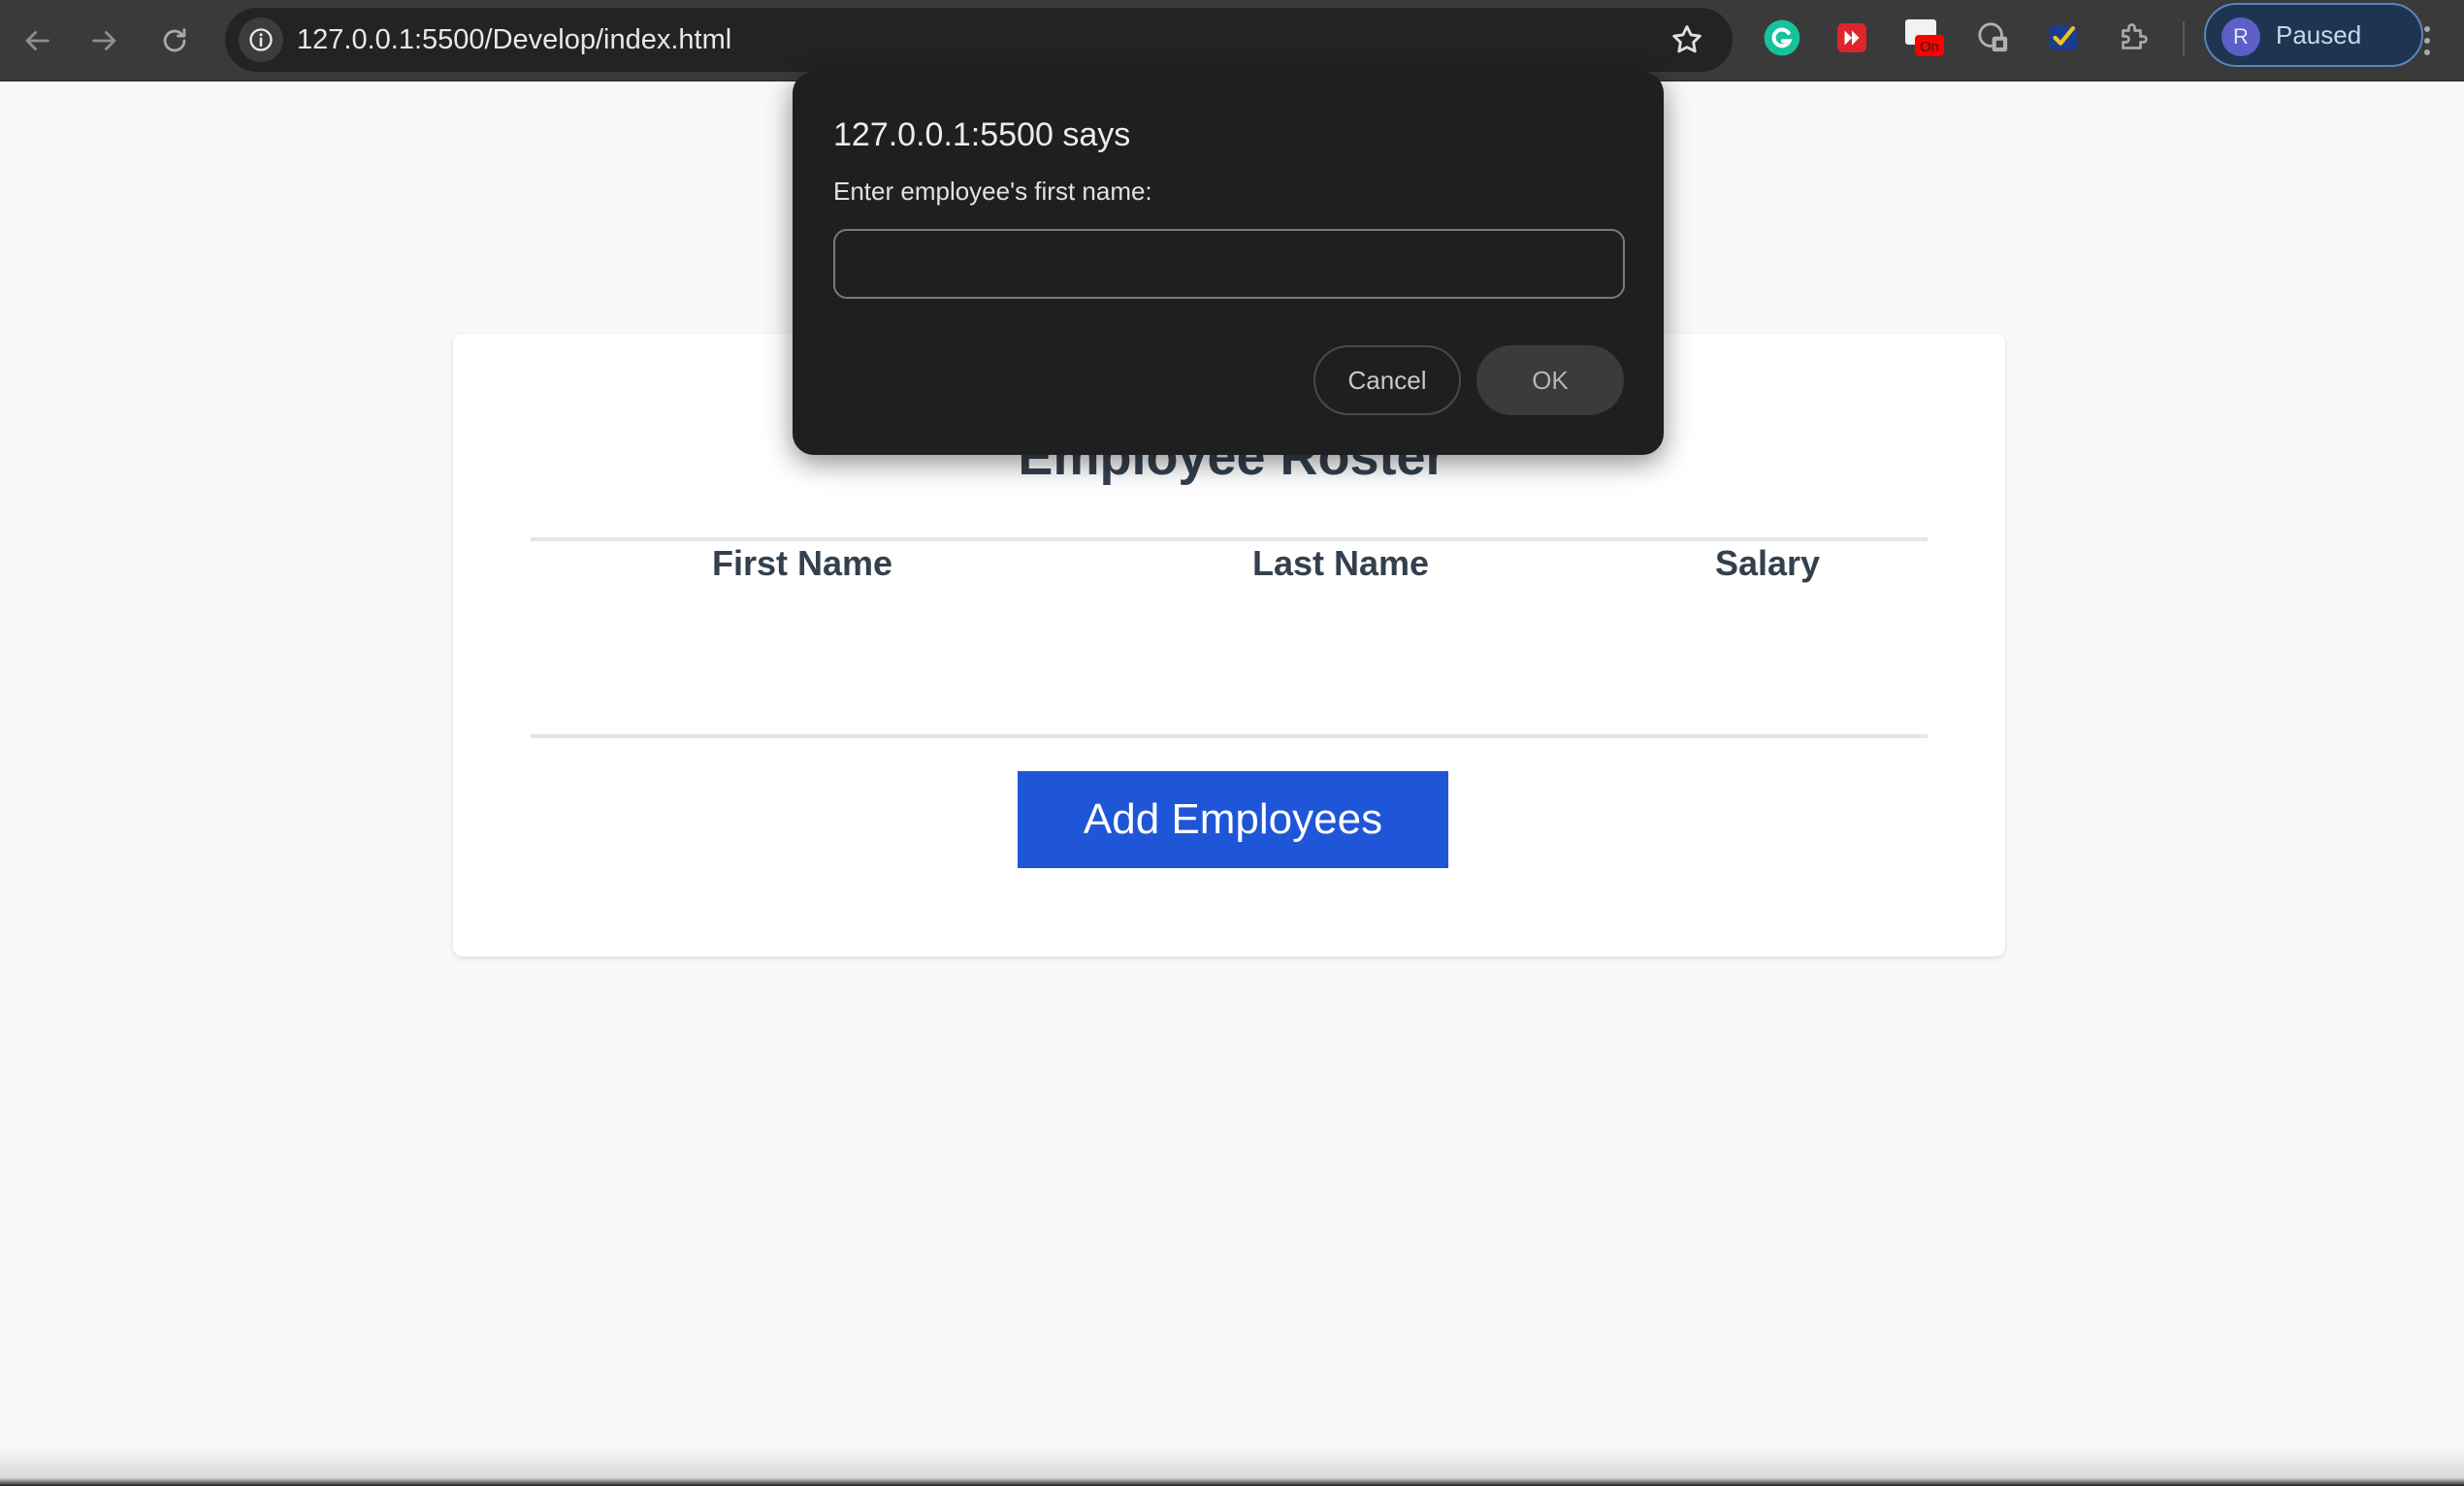 This screenshot has height=1486, width=2464. I want to click on profile-status: Paused, so click(2319, 34).